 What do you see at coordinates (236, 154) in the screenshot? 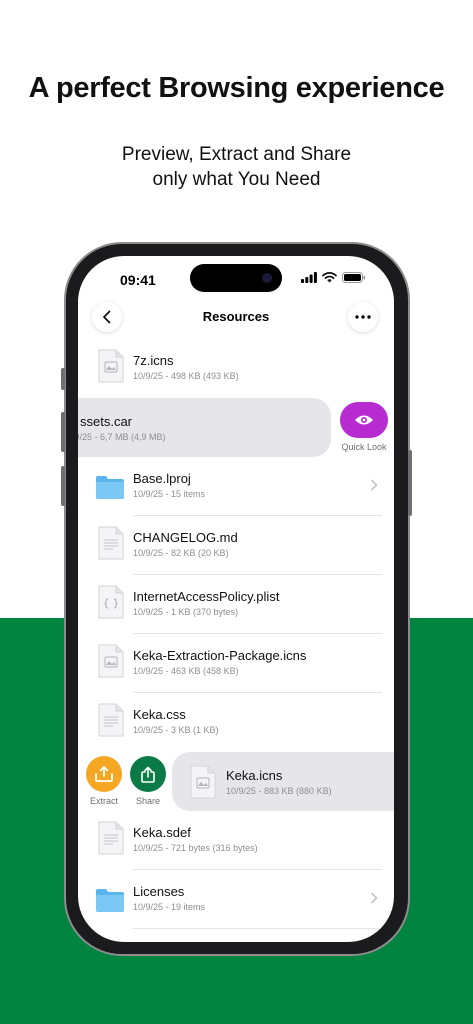
I see `subheadline-line-1: Preview, Extract and Share` at bounding box center [236, 154].